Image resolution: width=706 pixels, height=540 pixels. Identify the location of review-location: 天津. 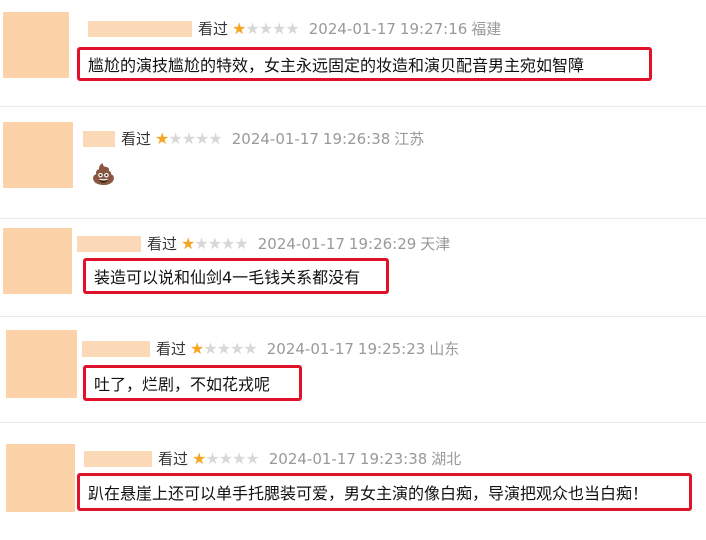
(435, 244).